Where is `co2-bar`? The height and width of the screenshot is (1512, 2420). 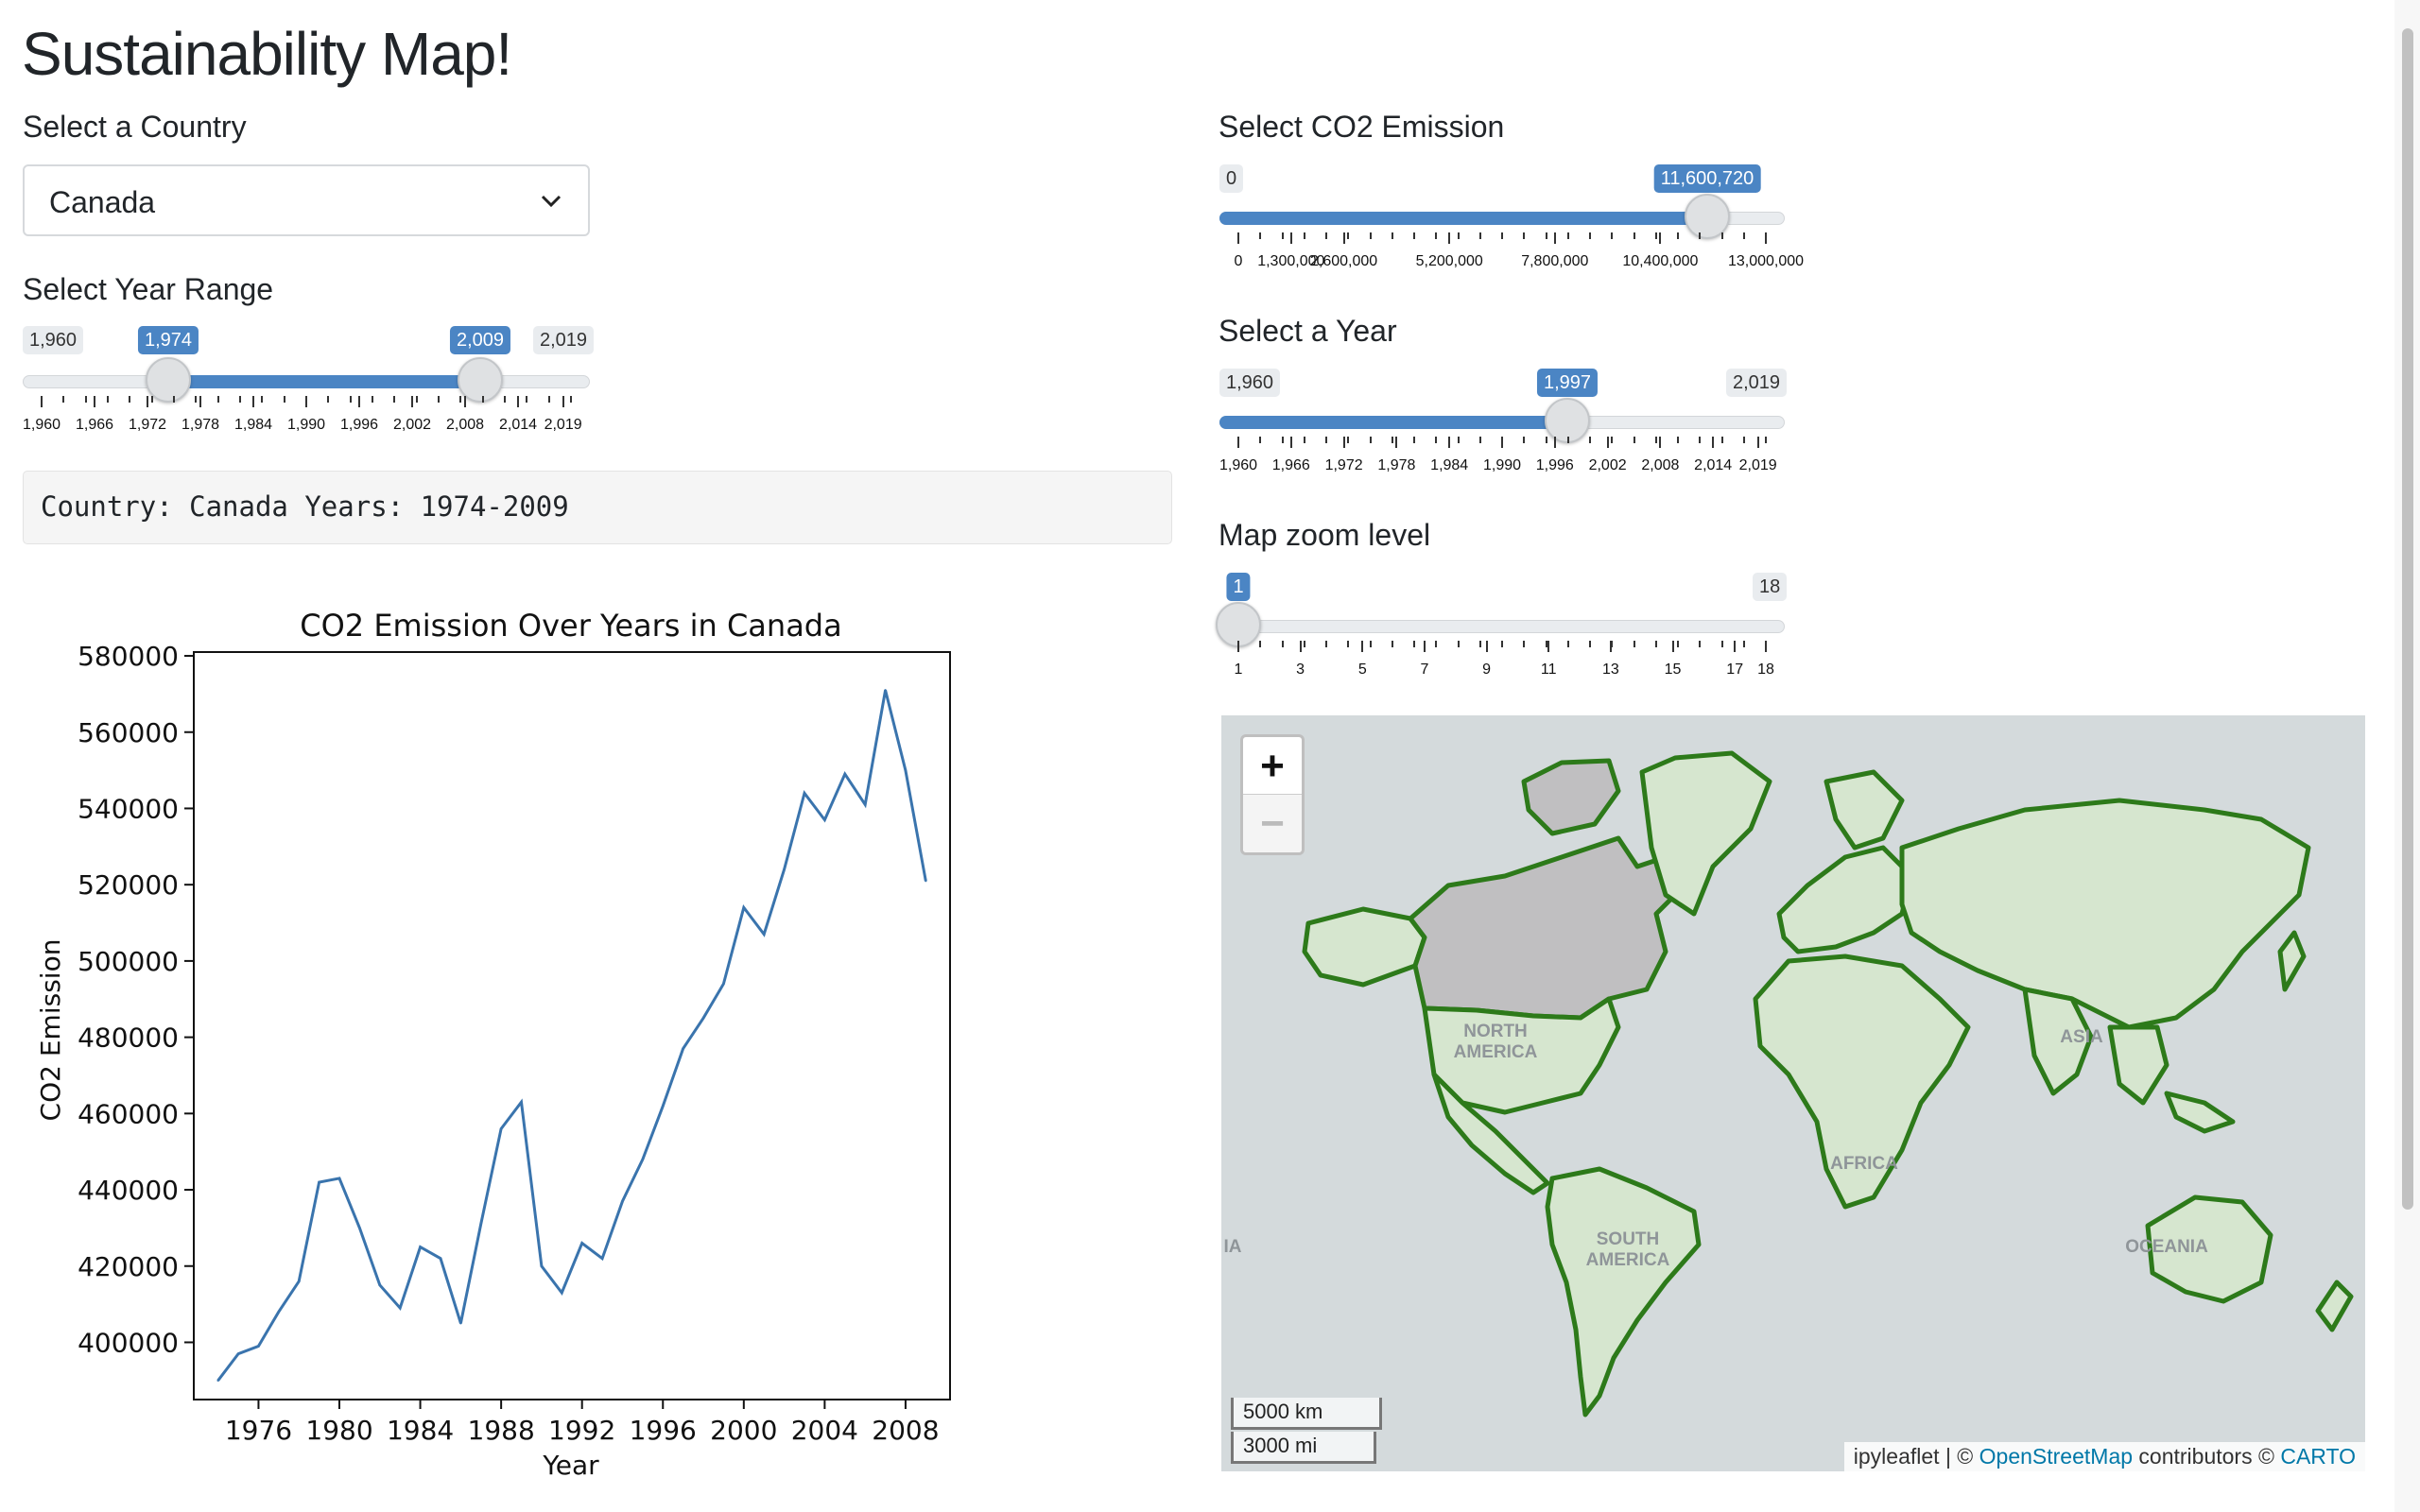 co2-bar is located at coordinates (1463, 218).